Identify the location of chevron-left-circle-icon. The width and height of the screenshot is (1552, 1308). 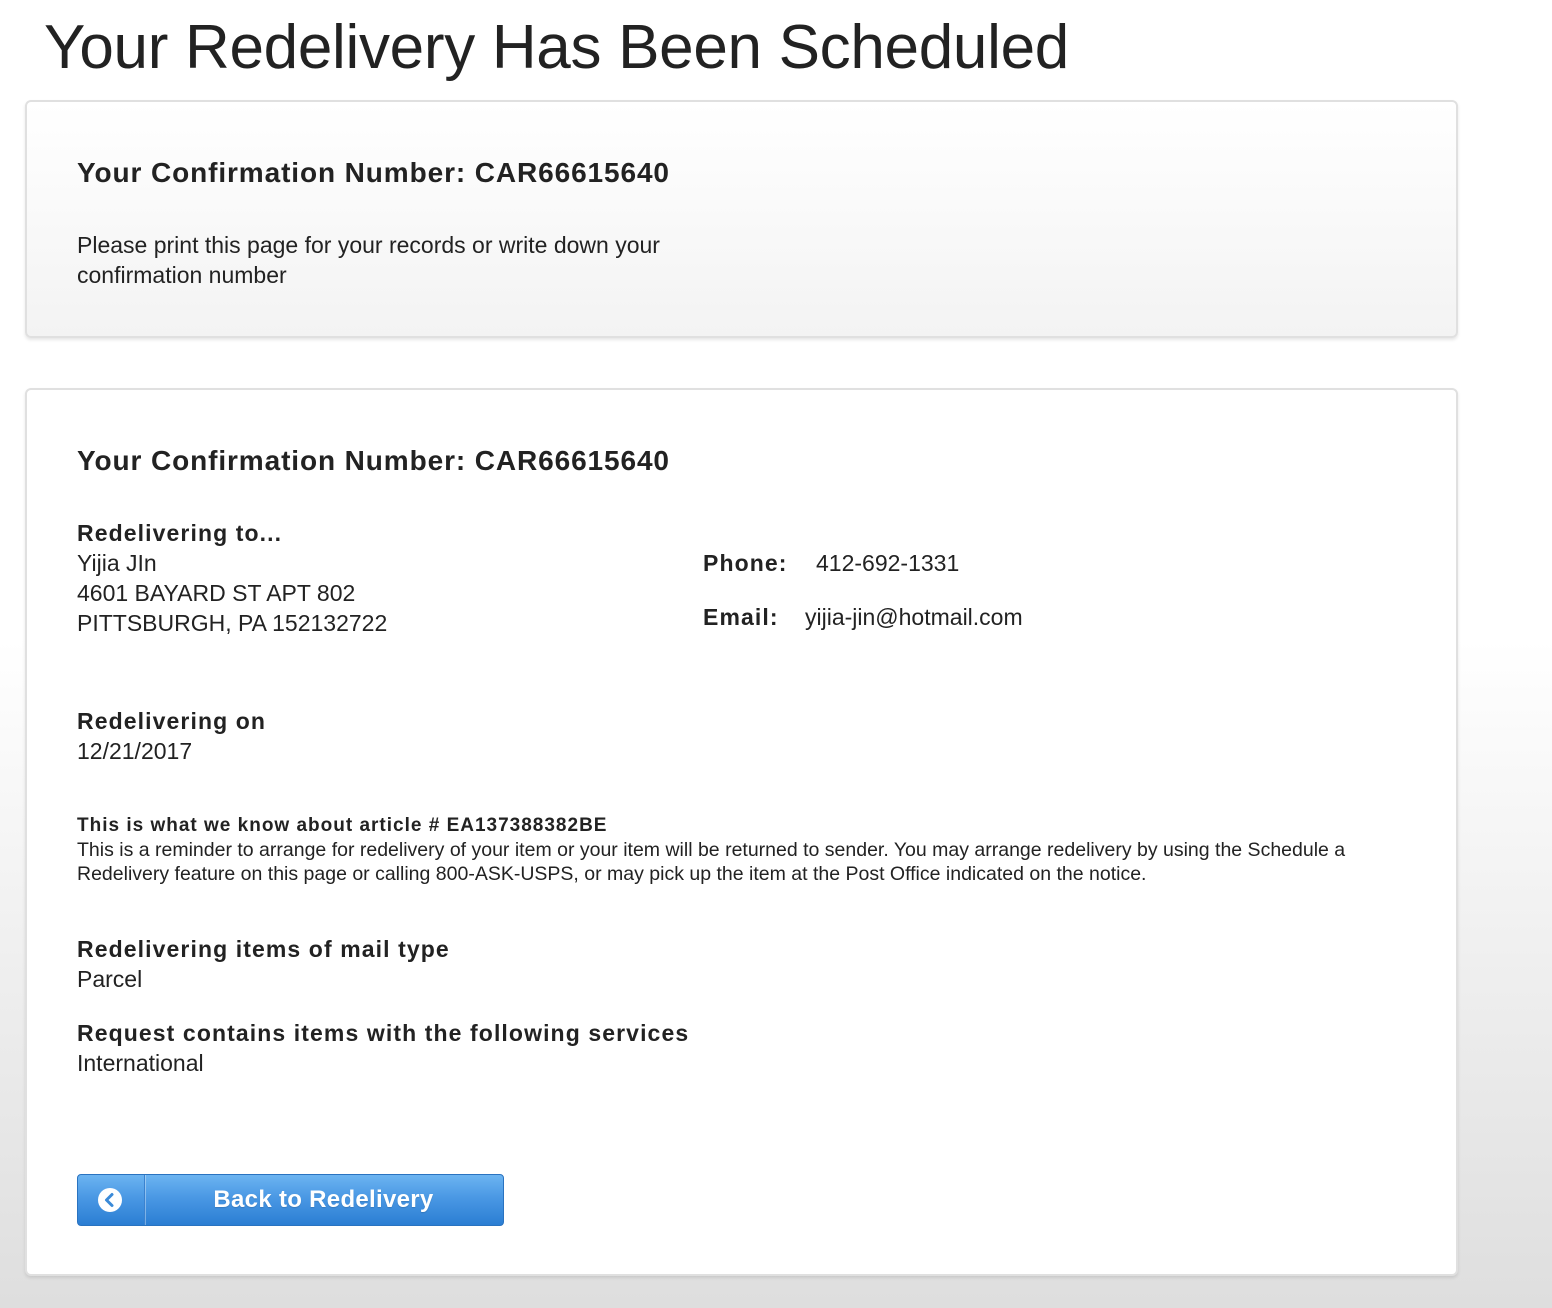
(110, 1200).